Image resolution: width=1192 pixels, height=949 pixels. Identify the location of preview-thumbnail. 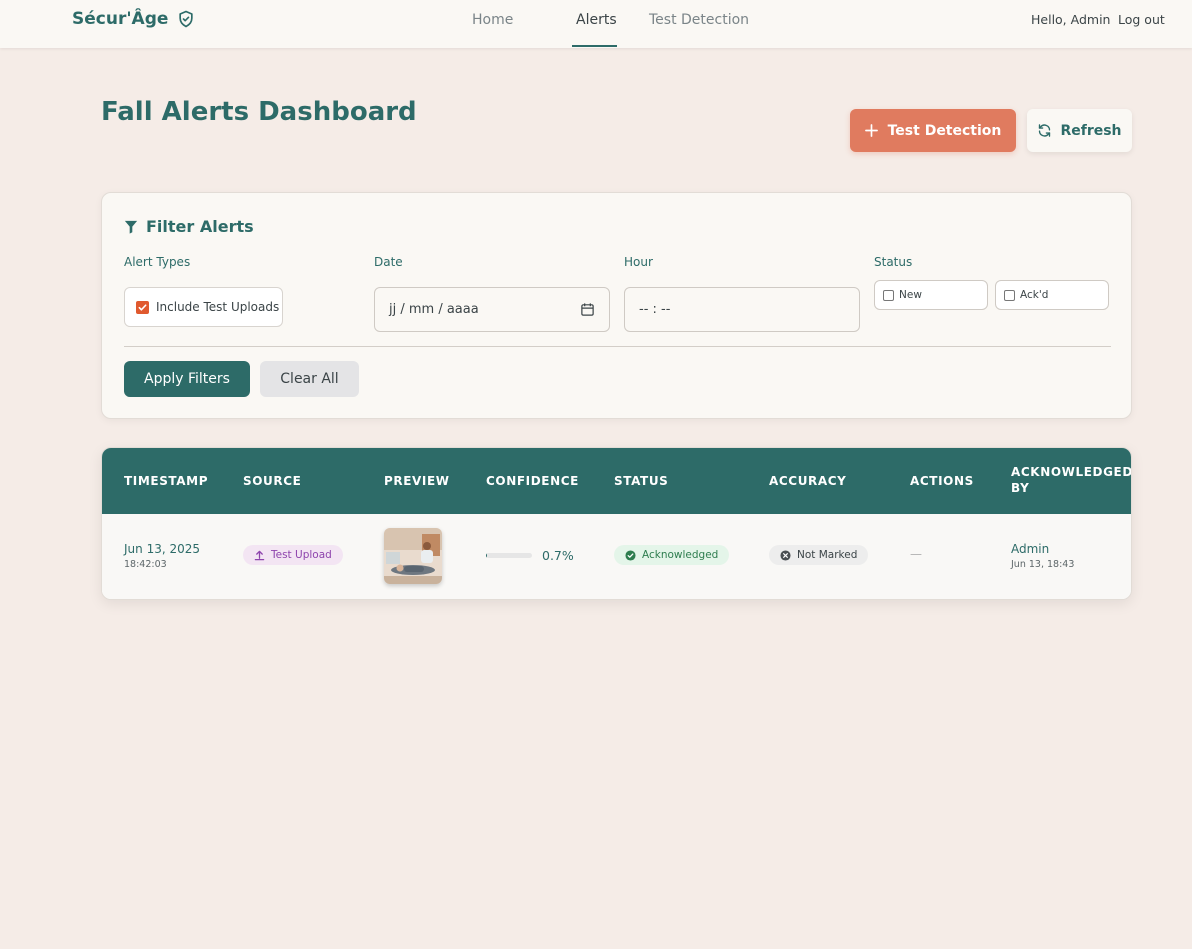
(413, 556).